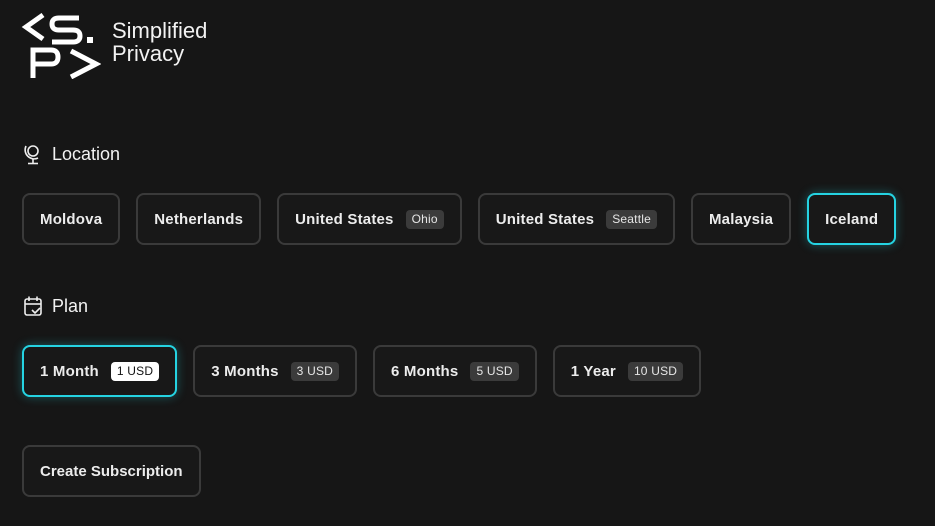 This screenshot has width=935, height=526. What do you see at coordinates (424, 219) in the screenshot?
I see `location-region-badge: Ohio` at bounding box center [424, 219].